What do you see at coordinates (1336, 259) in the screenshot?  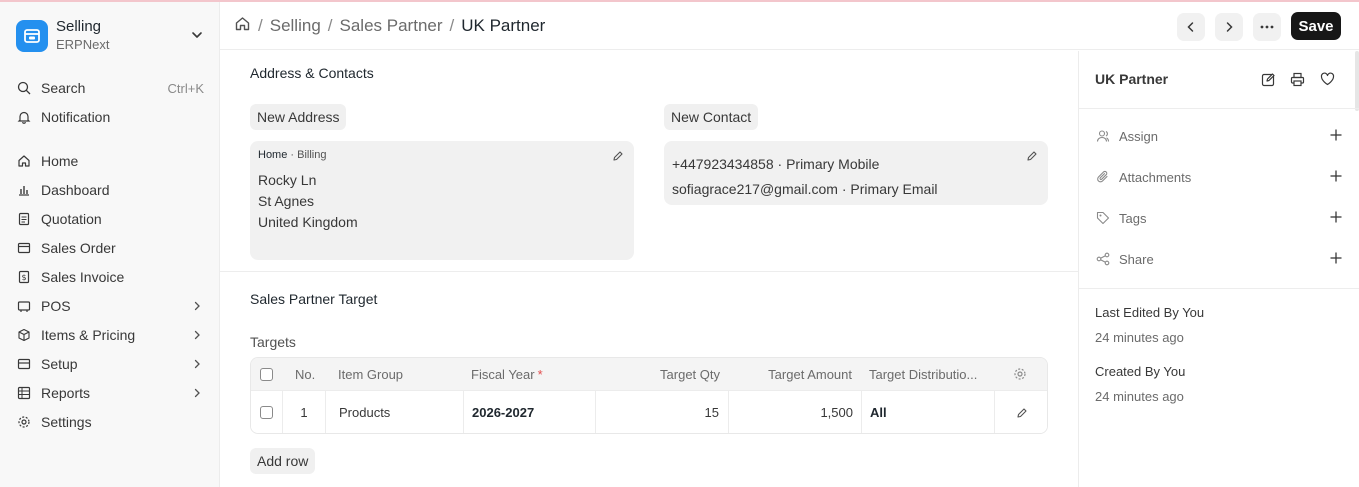 I see `add-share-icon` at bounding box center [1336, 259].